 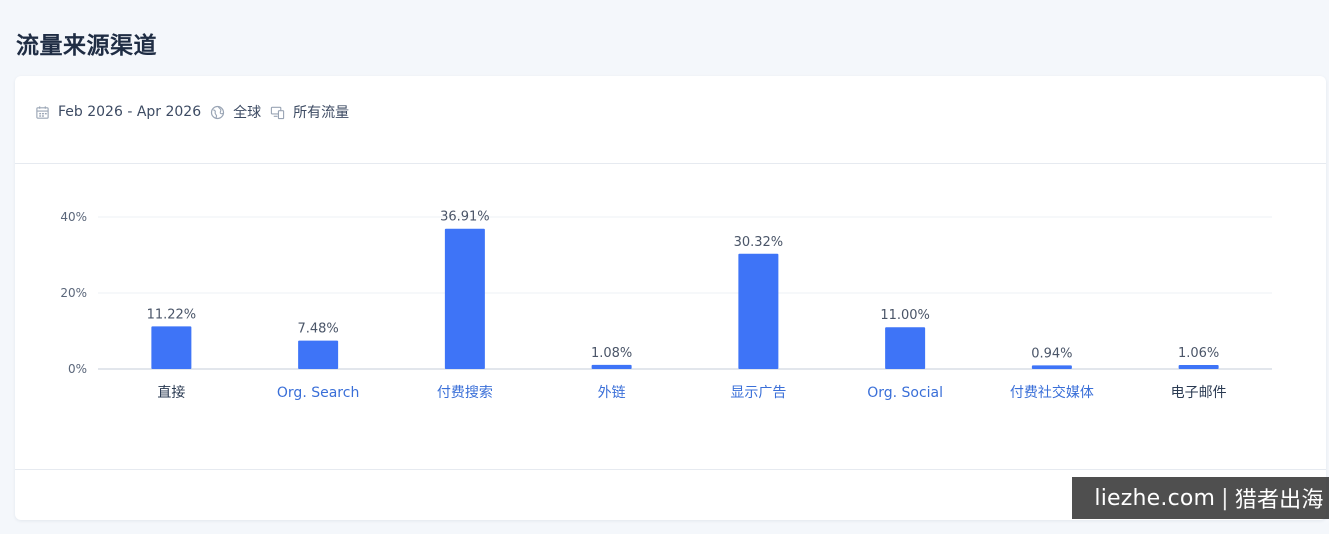 I want to click on x-category-label: Org. Search, so click(x=318, y=393).